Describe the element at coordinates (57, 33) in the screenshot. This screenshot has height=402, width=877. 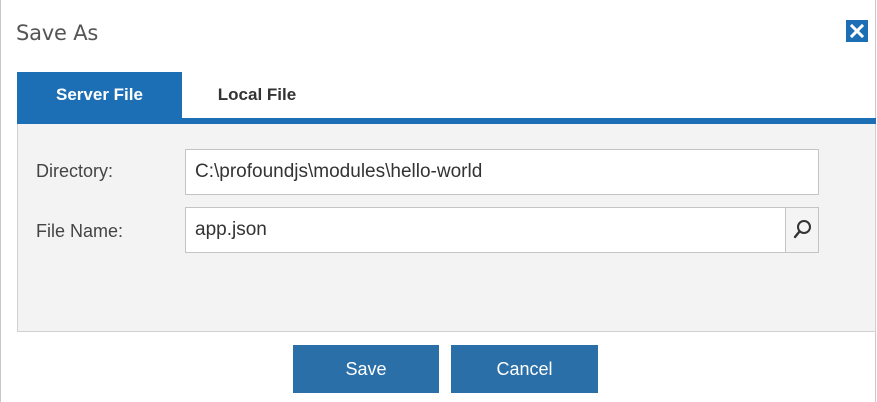
I see `dialog-title: Save As` at that location.